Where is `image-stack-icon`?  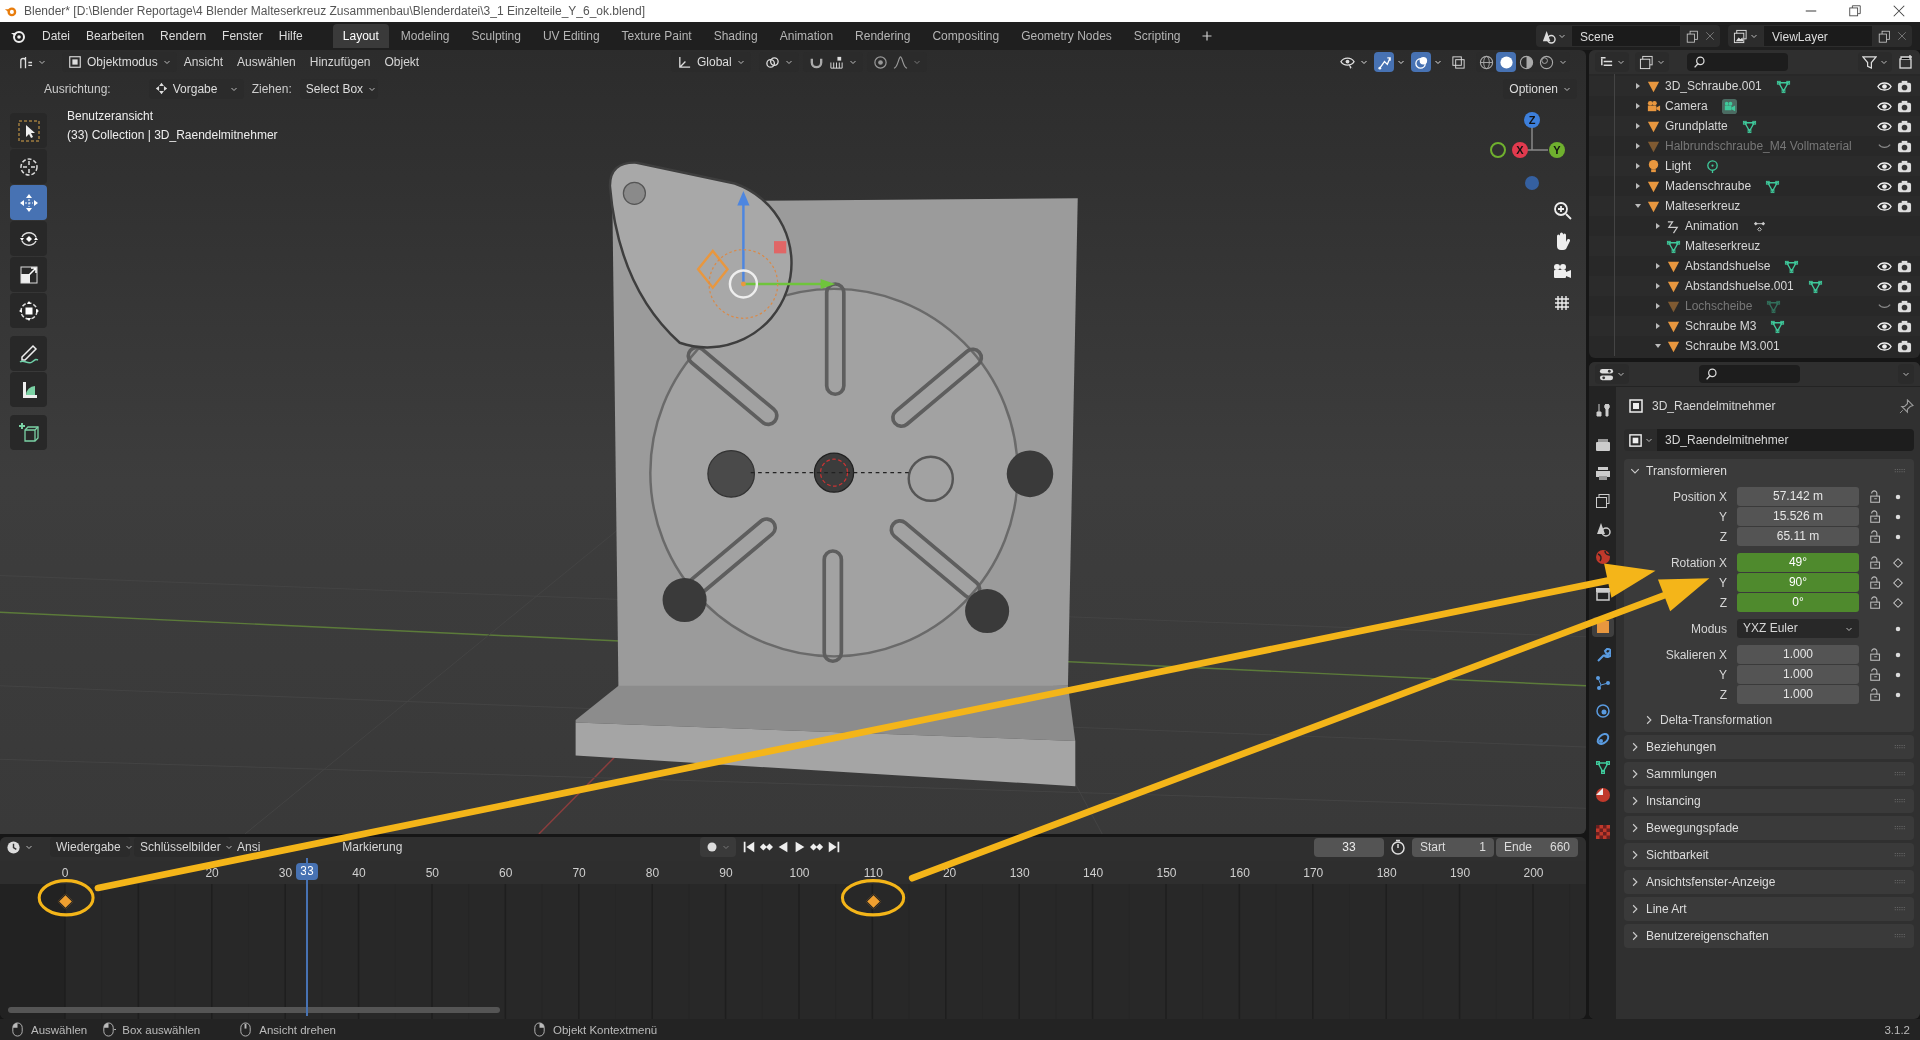
image-stack-icon is located at coordinates (1646, 62).